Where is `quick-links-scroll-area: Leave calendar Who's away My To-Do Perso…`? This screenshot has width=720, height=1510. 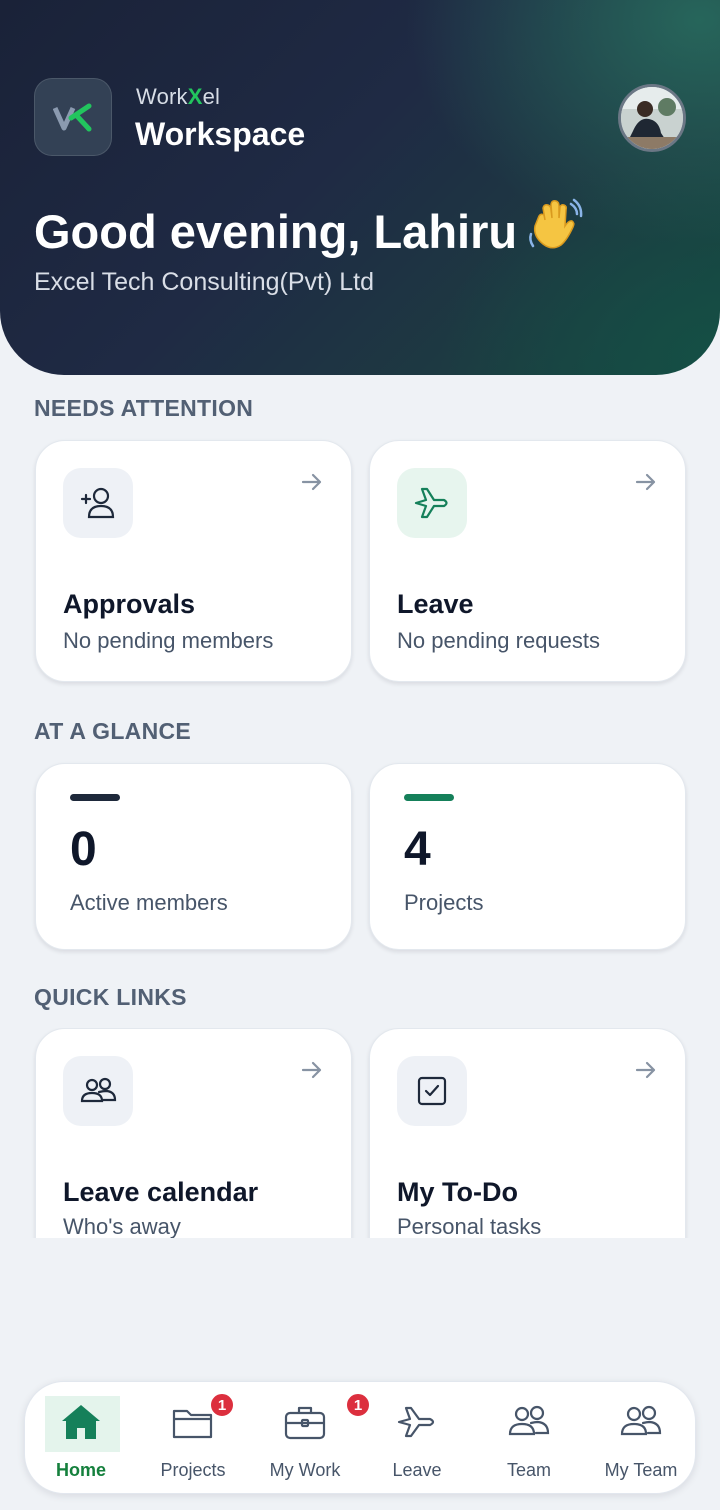 quick-links-scroll-area: Leave calendar Who's away My To-Do Perso… is located at coordinates (360, 1133).